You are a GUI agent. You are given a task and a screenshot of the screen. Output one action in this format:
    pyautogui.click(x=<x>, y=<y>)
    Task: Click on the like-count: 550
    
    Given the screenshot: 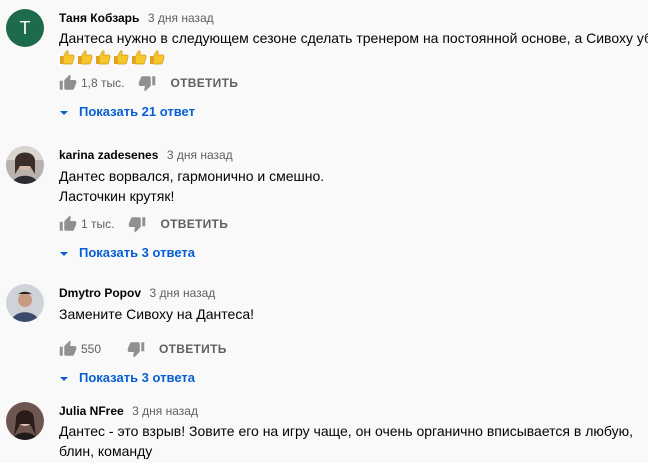 What is the action you would take?
    pyautogui.click(x=91, y=349)
    